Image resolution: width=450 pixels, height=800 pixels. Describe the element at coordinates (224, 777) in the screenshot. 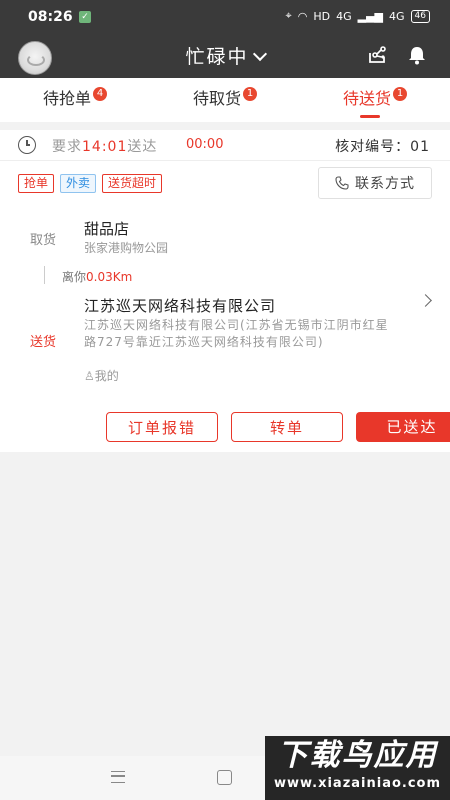

I see `home-icon` at that location.